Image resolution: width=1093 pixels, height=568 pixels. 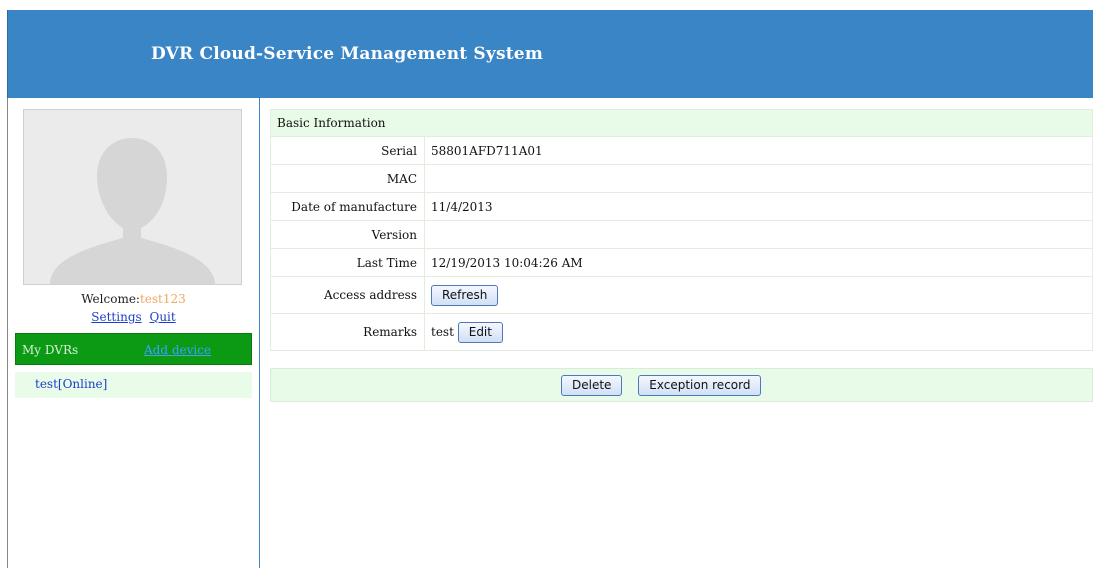 I want to click on account-links: Settings Quit, so click(x=133, y=317).